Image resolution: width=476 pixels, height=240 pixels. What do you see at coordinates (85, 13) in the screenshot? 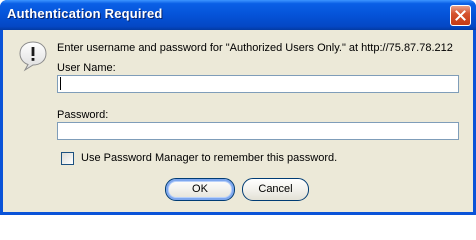
I see `window-title: Authentication Required` at bounding box center [85, 13].